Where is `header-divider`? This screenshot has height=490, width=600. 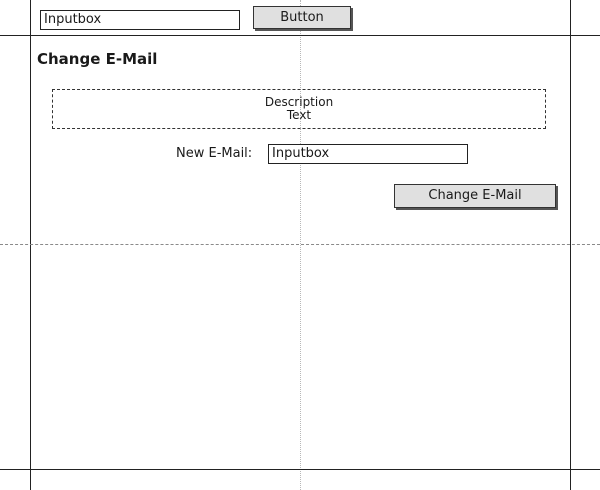 header-divider is located at coordinates (300, 35).